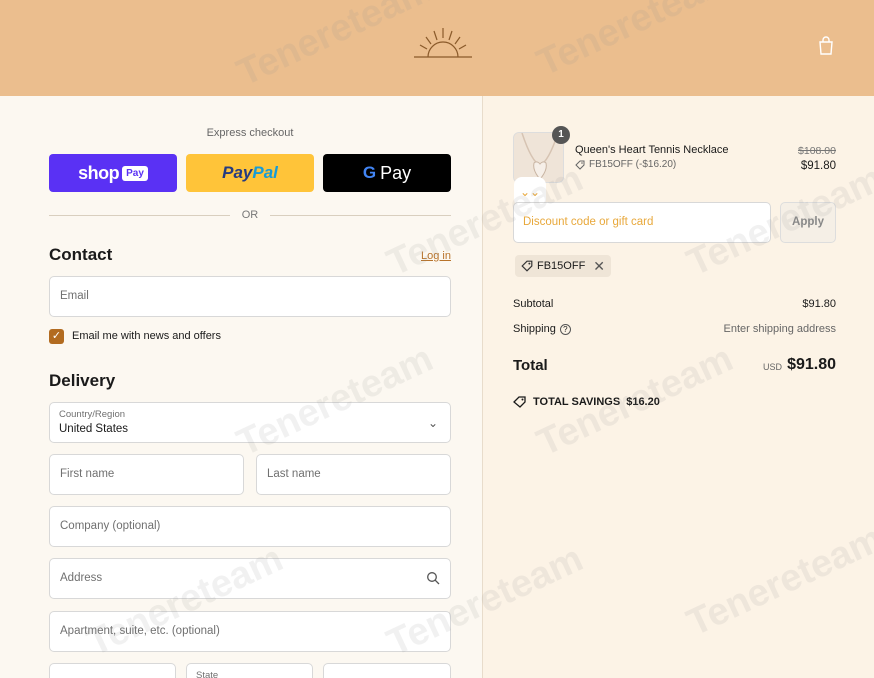 The height and width of the screenshot is (678, 874). I want to click on total-label: Total, so click(530, 365).